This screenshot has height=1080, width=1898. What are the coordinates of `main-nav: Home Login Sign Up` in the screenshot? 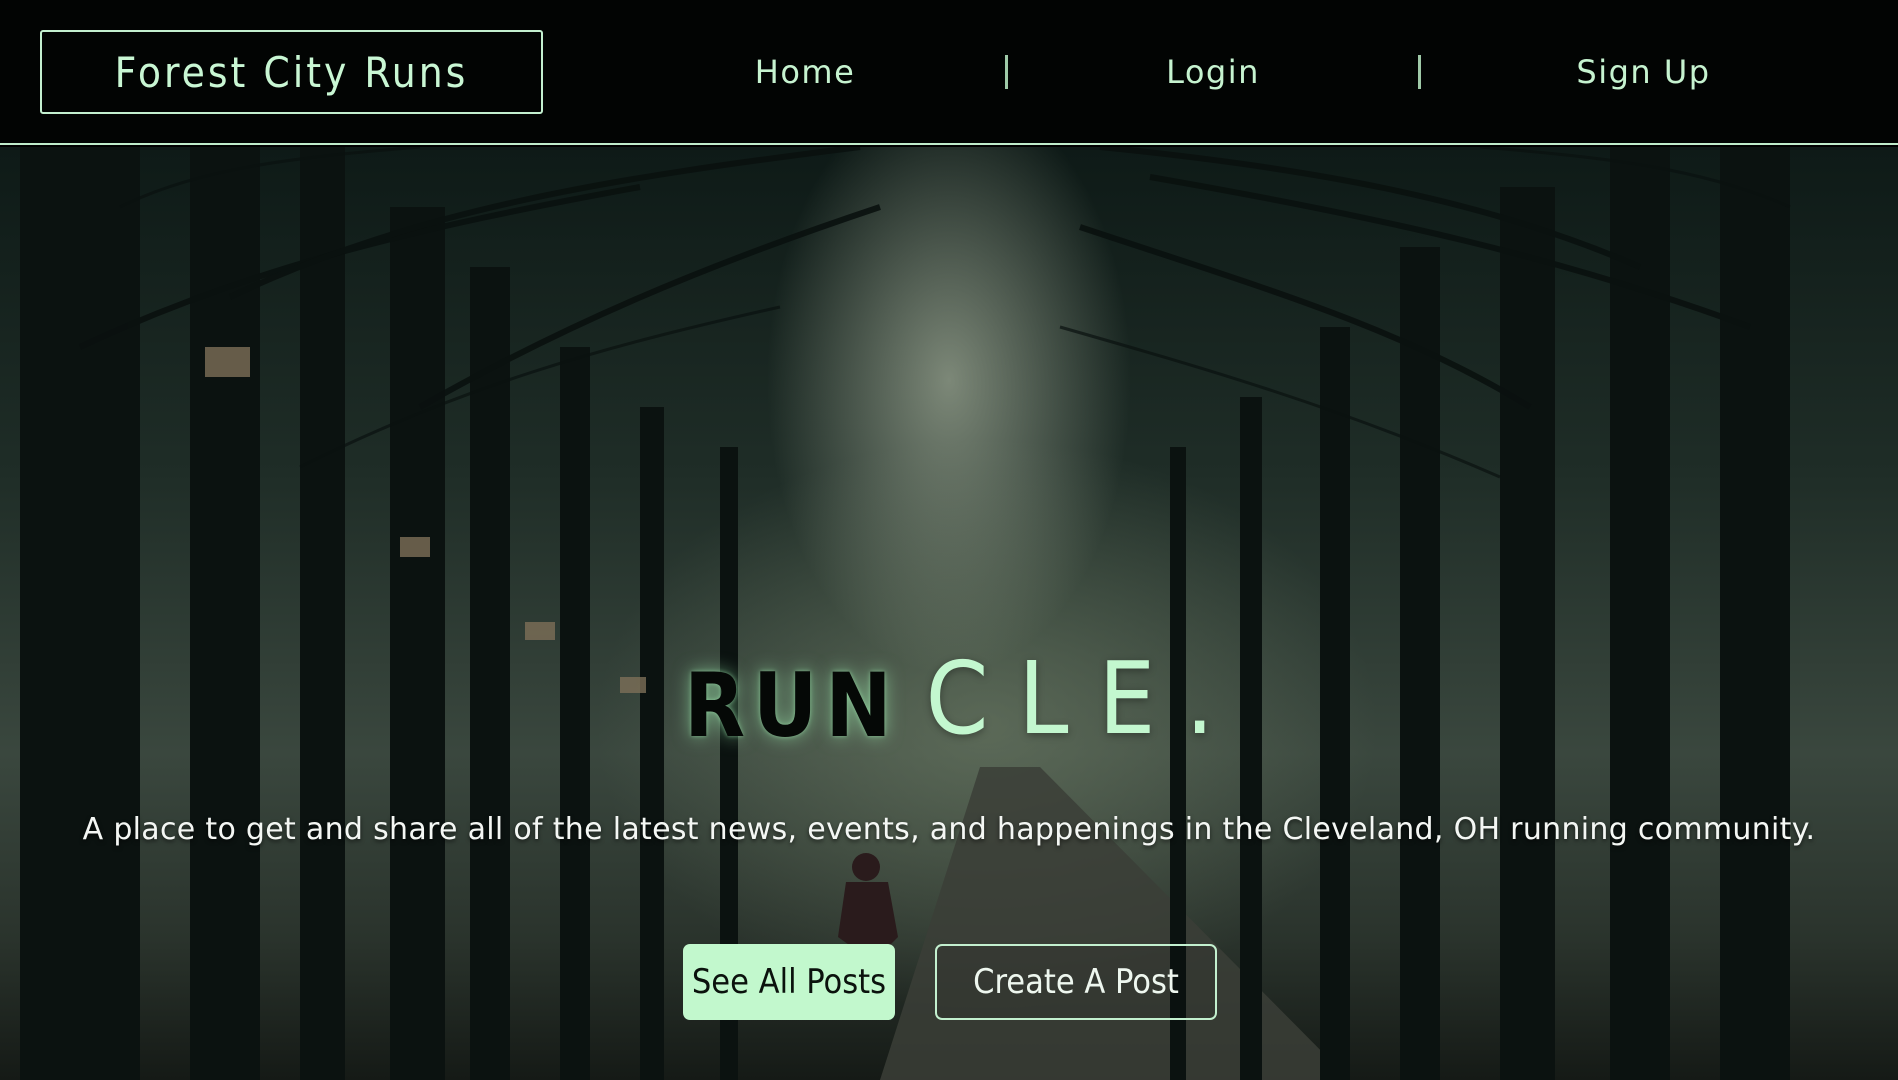 It's located at (1251, 72).